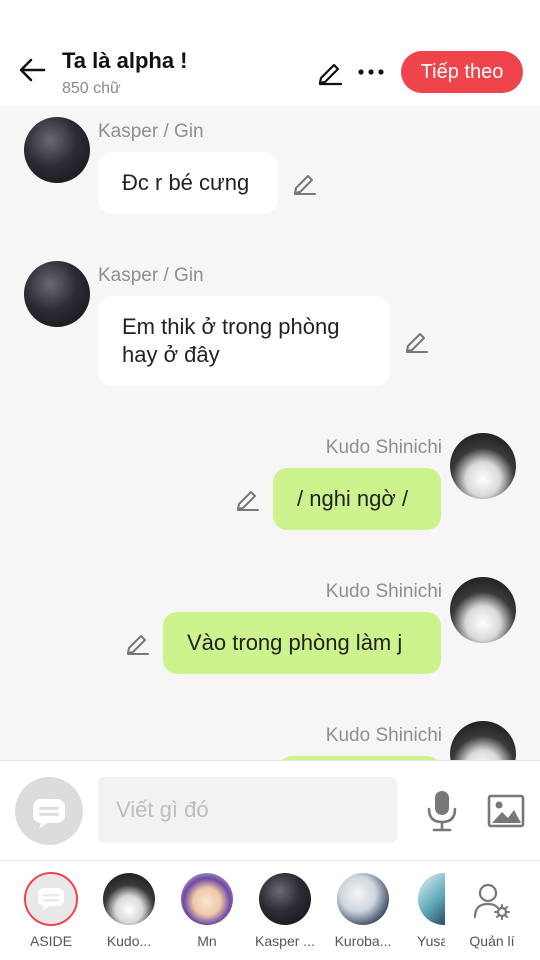 This screenshot has width=540, height=960. What do you see at coordinates (353, 498) in the screenshot?
I see `message-text: / nghi ngờ /` at bounding box center [353, 498].